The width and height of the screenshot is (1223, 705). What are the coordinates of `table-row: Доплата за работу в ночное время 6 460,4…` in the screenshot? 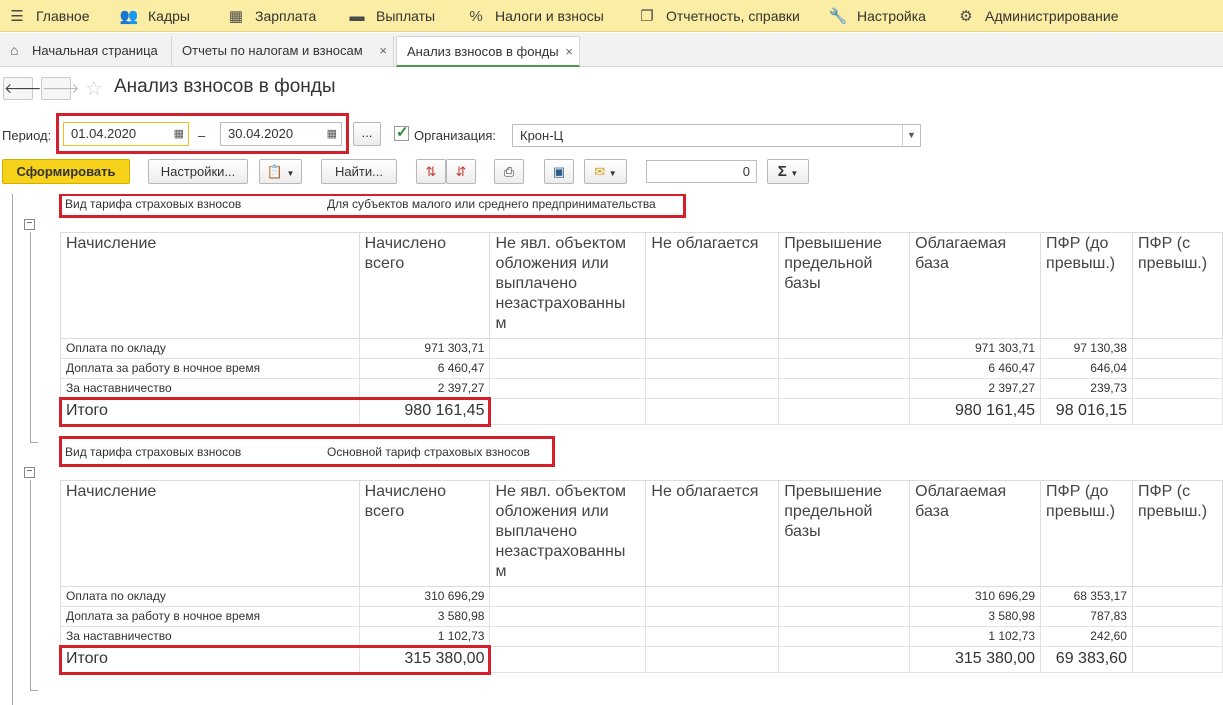 It's located at (641, 368).